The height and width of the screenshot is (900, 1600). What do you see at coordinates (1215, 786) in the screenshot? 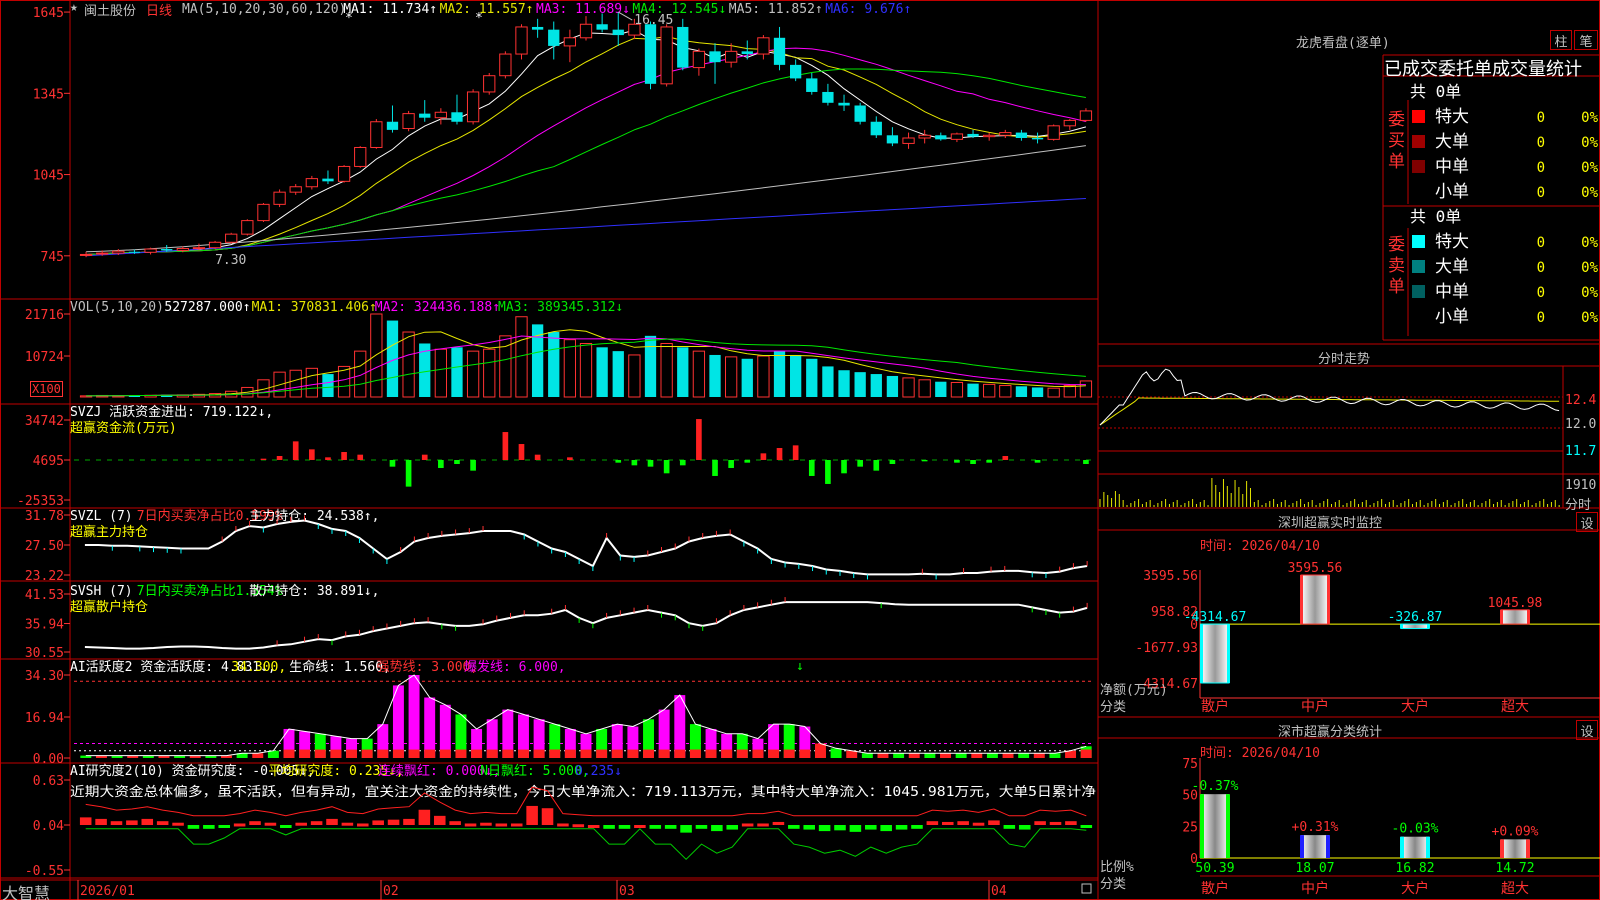
I see `stats-change-0: -0.37%` at bounding box center [1215, 786].